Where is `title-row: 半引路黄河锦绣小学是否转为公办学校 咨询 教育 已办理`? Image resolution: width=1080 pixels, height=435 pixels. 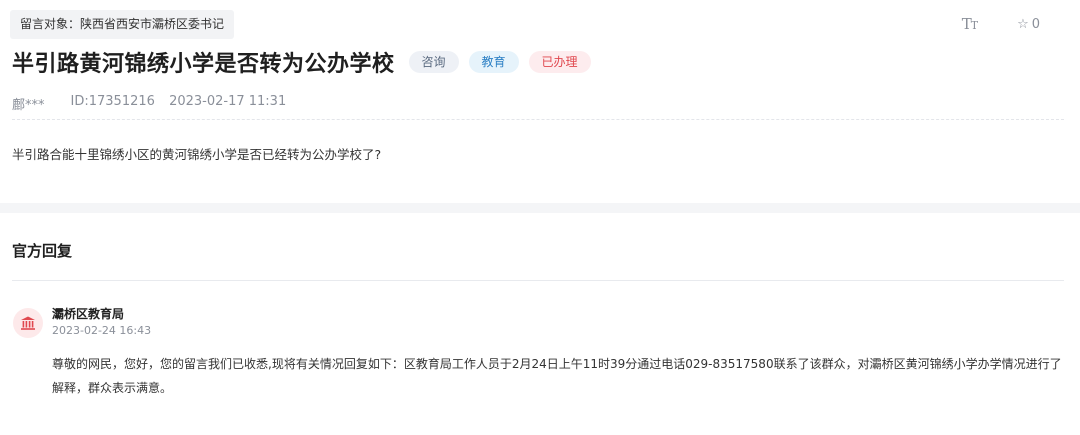
title-row: 半引路黄河锦绣小学是否转为公办学校 咨询 教育 已办理 is located at coordinates (301, 62).